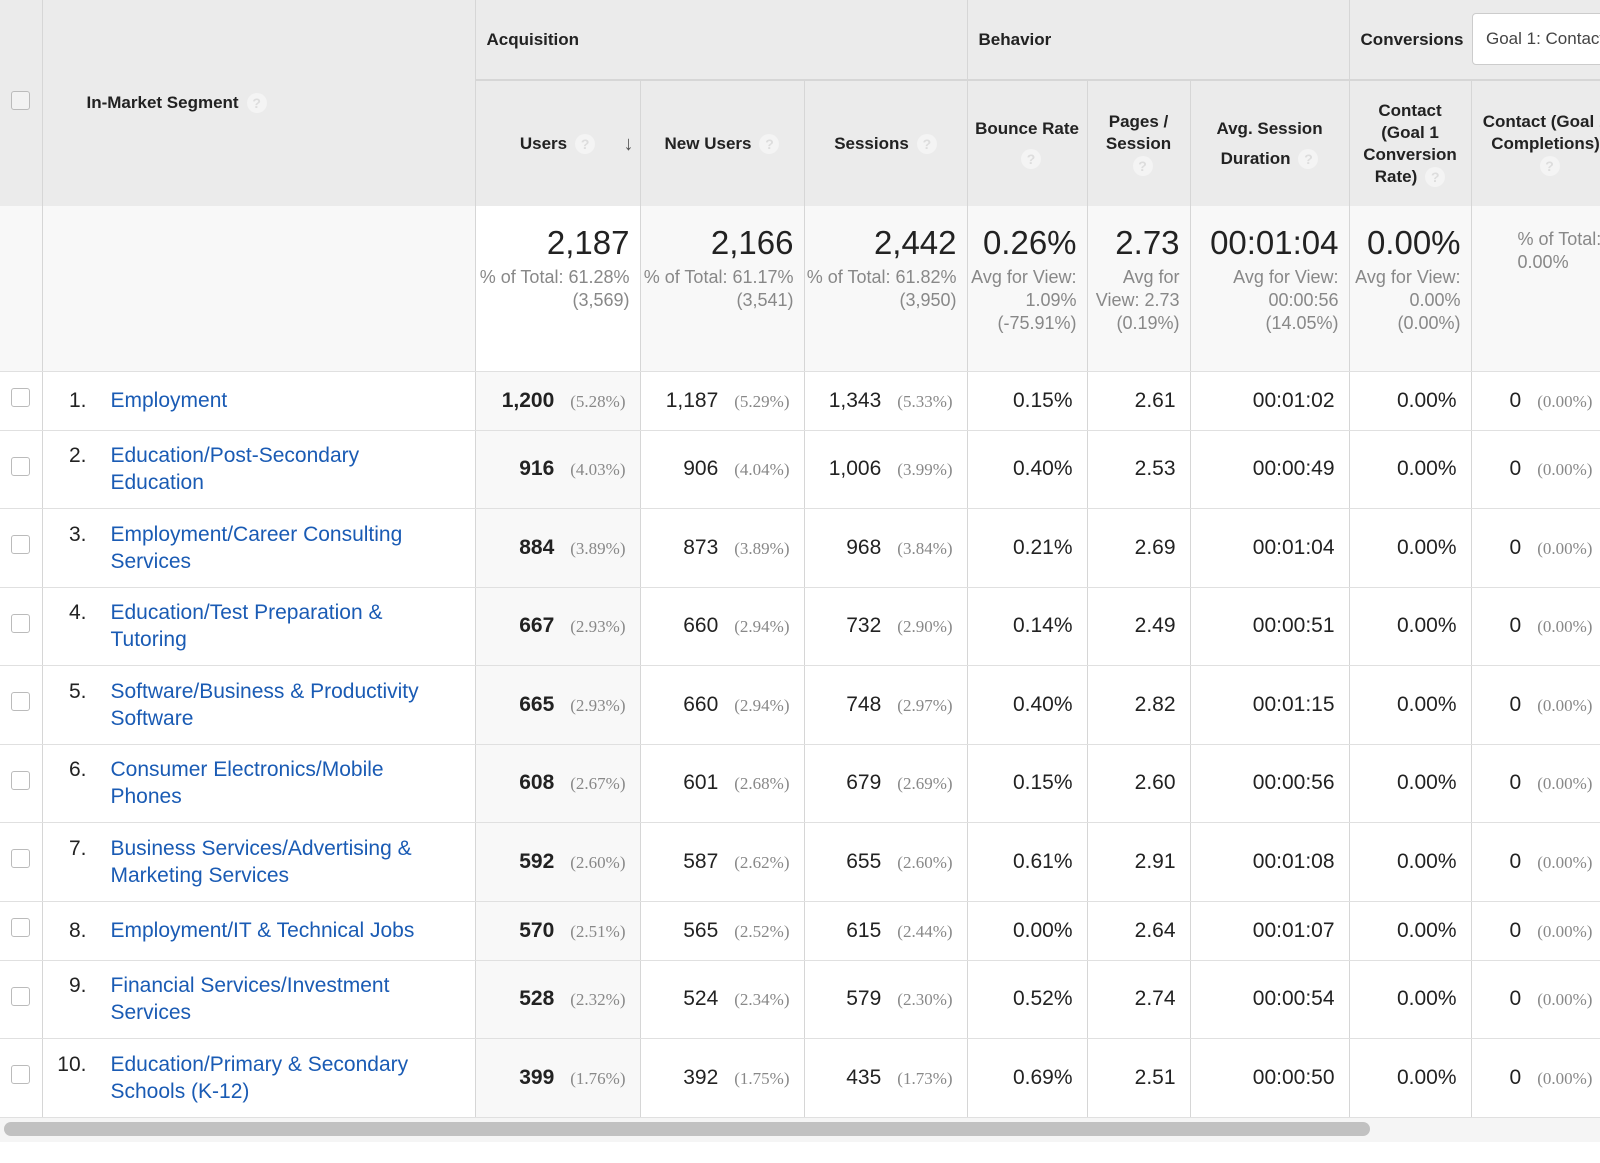  What do you see at coordinates (77, 456) in the screenshot?
I see `row-number: 2.` at bounding box center [77, 456].